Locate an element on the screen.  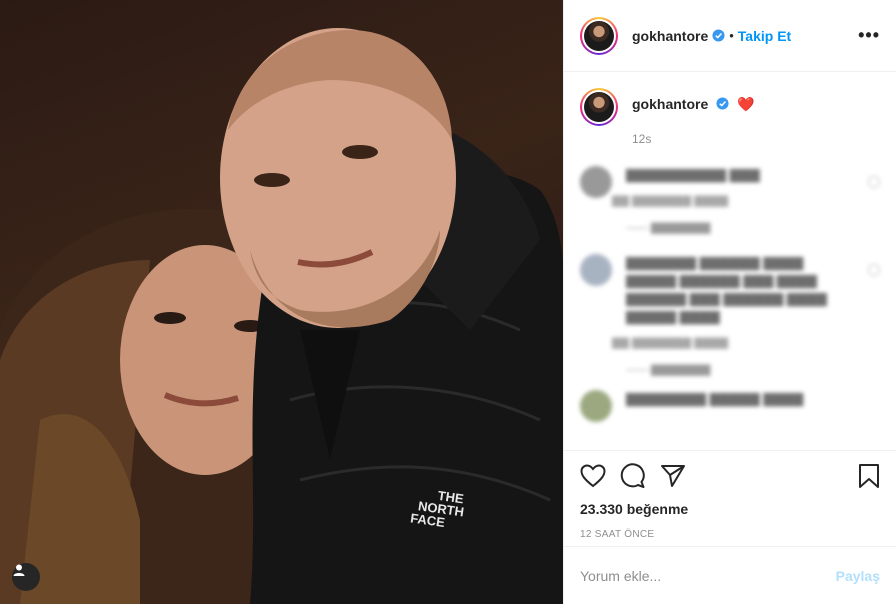
post-time-ago: 12 SAAT ÖNCE is located at coordinates (730, 534).